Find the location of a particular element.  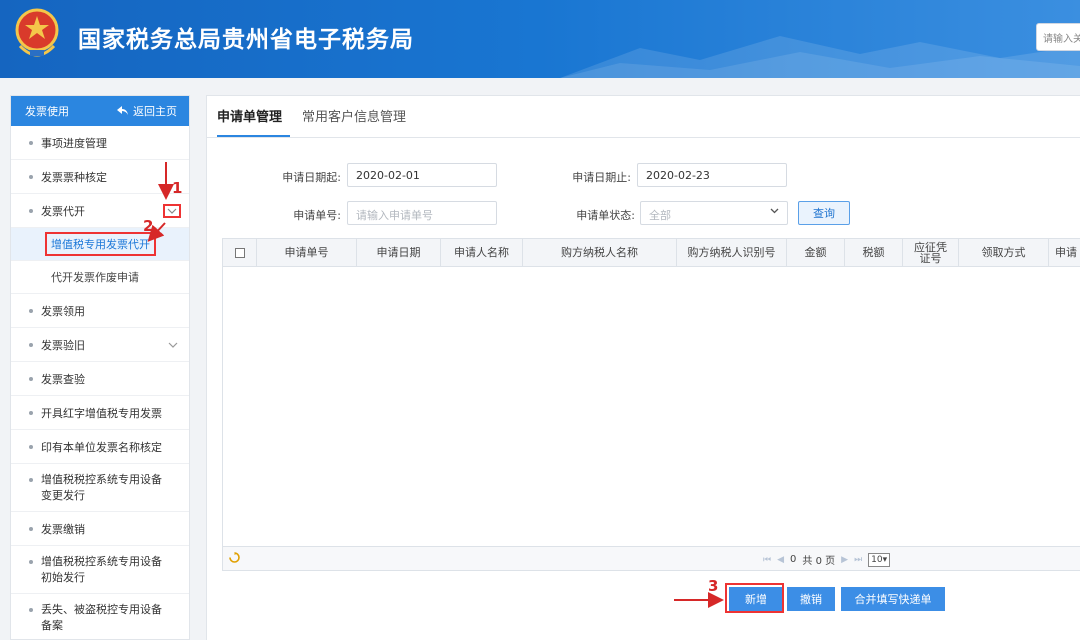

sidebar-item-device-init: 增值税税控系统专用设备初始发行 is located at coordinates (100, 570).